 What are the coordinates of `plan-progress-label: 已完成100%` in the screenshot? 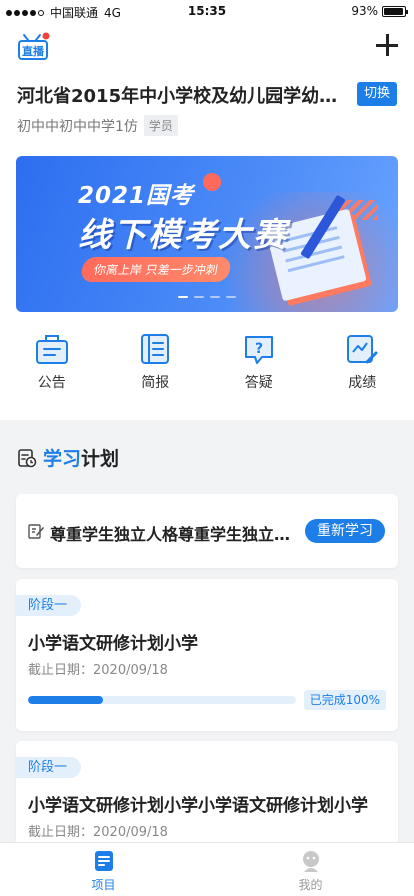 It's located at (344, 700).